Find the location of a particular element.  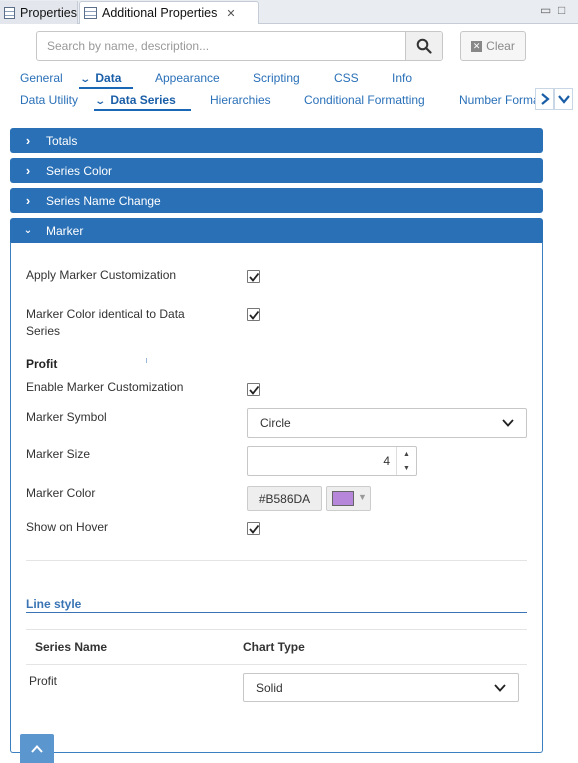

tab-data-series-underline is located at coordinates (142, 110).